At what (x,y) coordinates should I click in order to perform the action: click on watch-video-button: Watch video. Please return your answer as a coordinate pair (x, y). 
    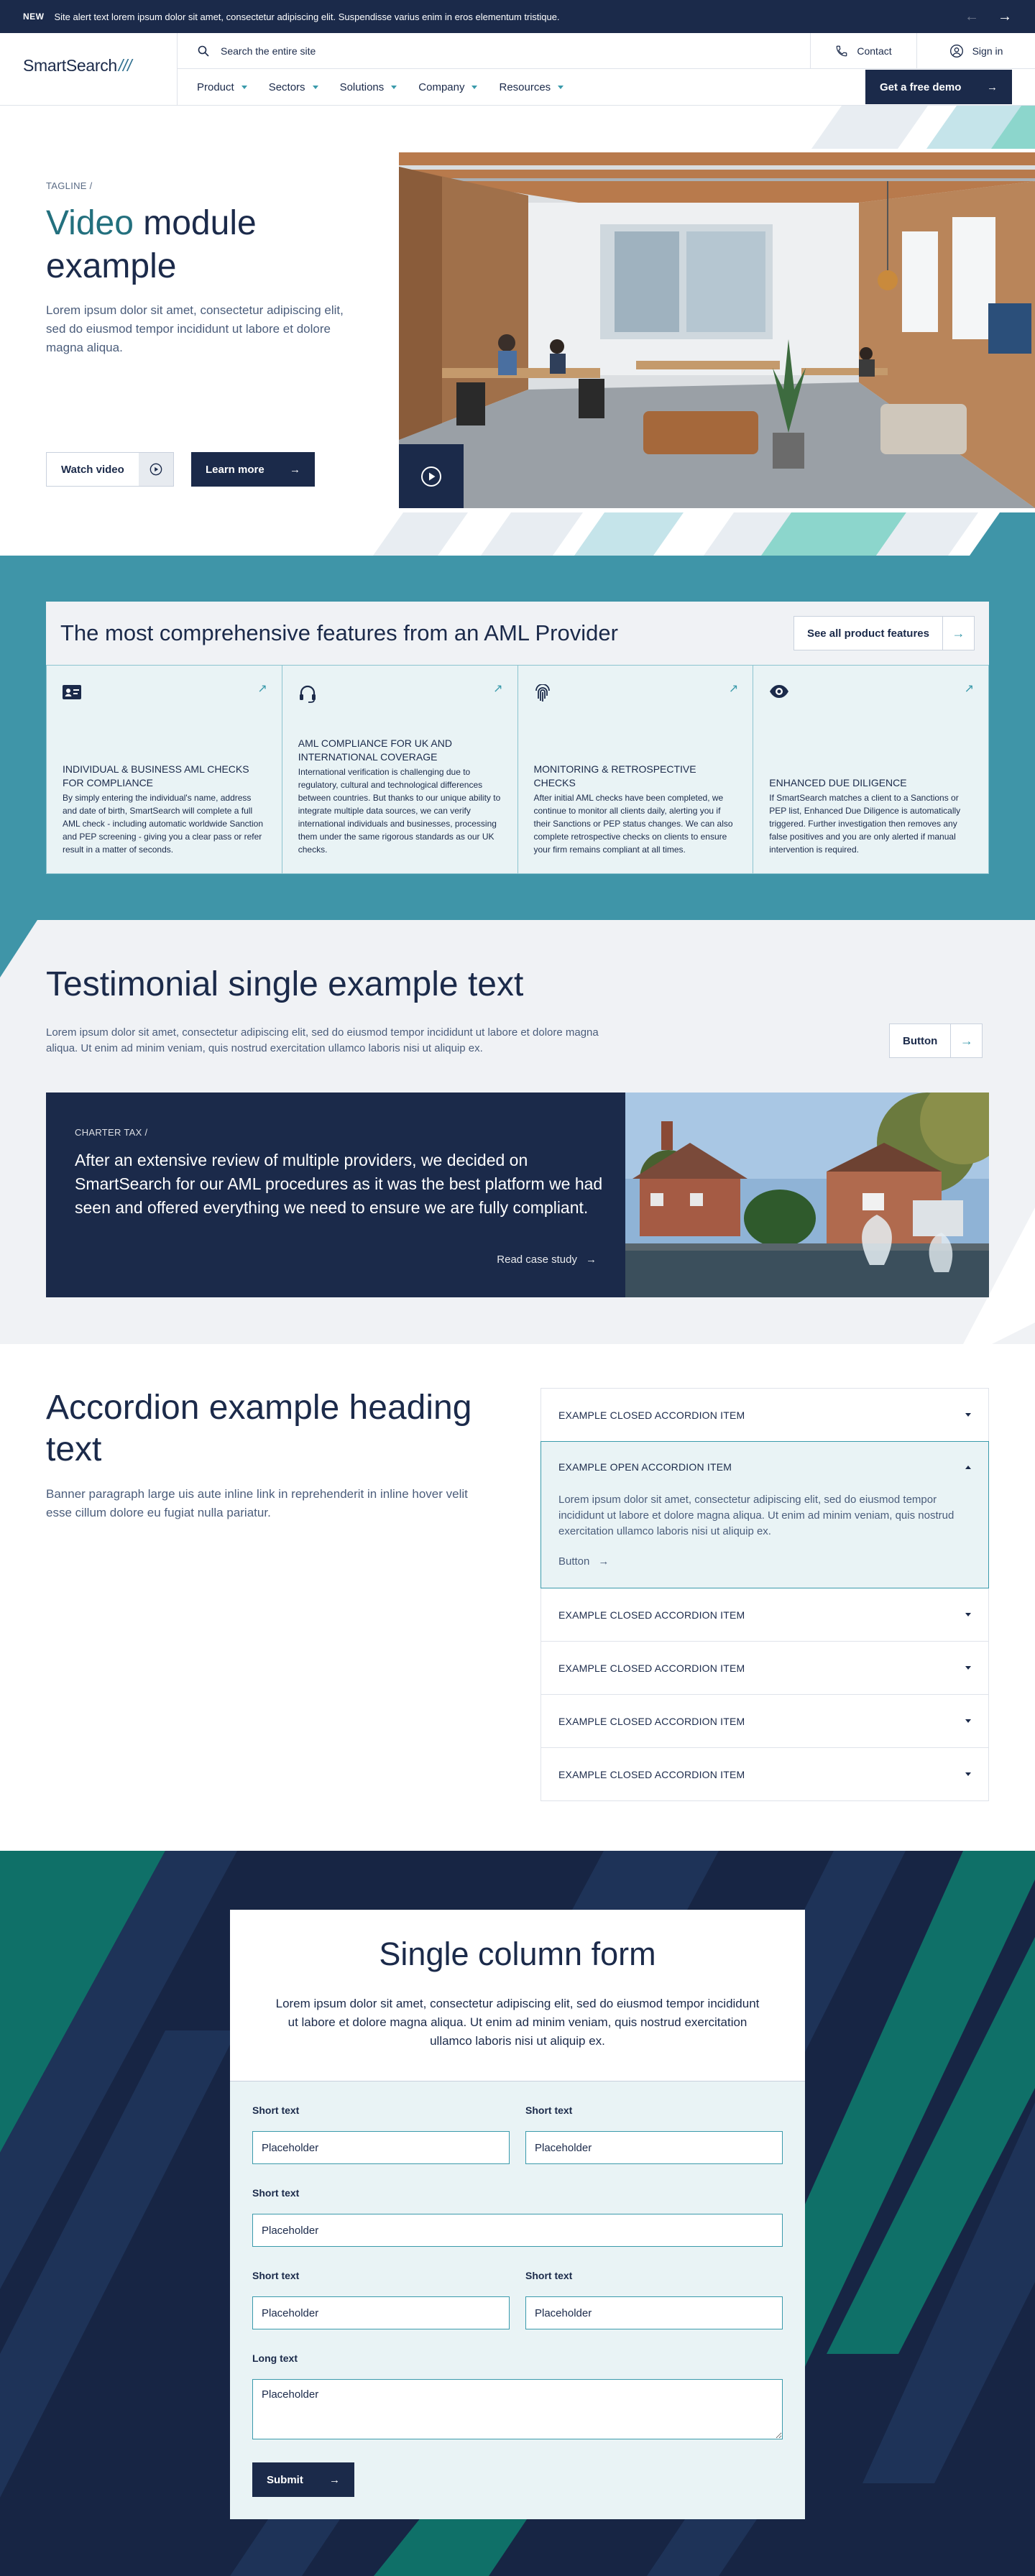
    Looking at the image, I should click on (110, 469).